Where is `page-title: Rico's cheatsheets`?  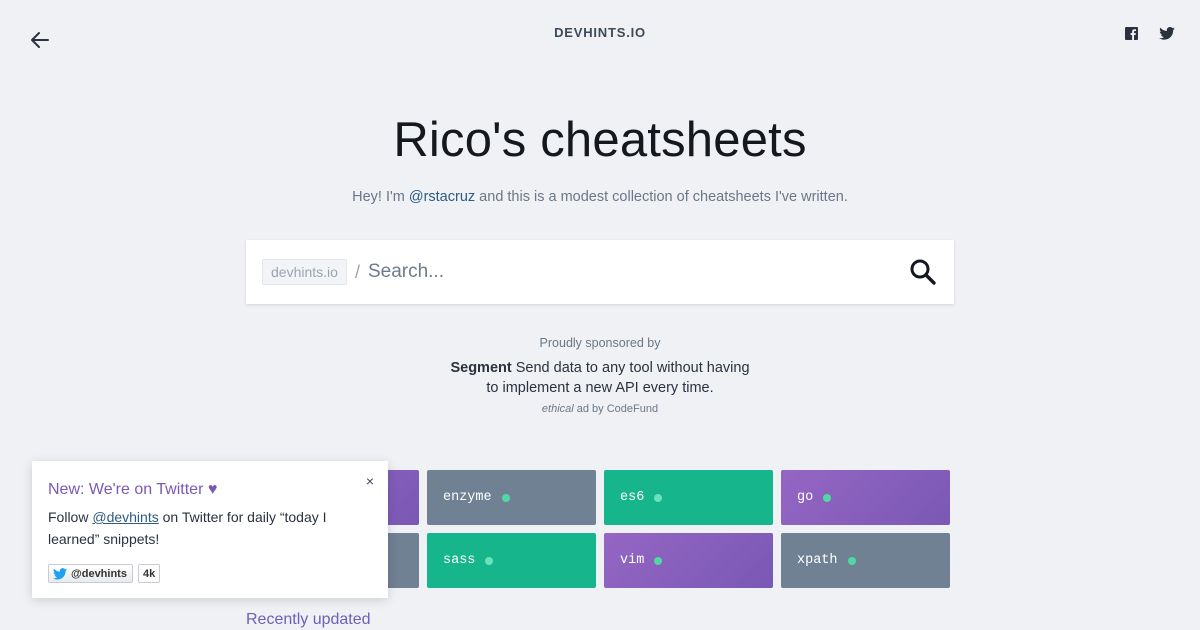
page-title: Rico's cheatsheets is located at coordinates (600, 140).